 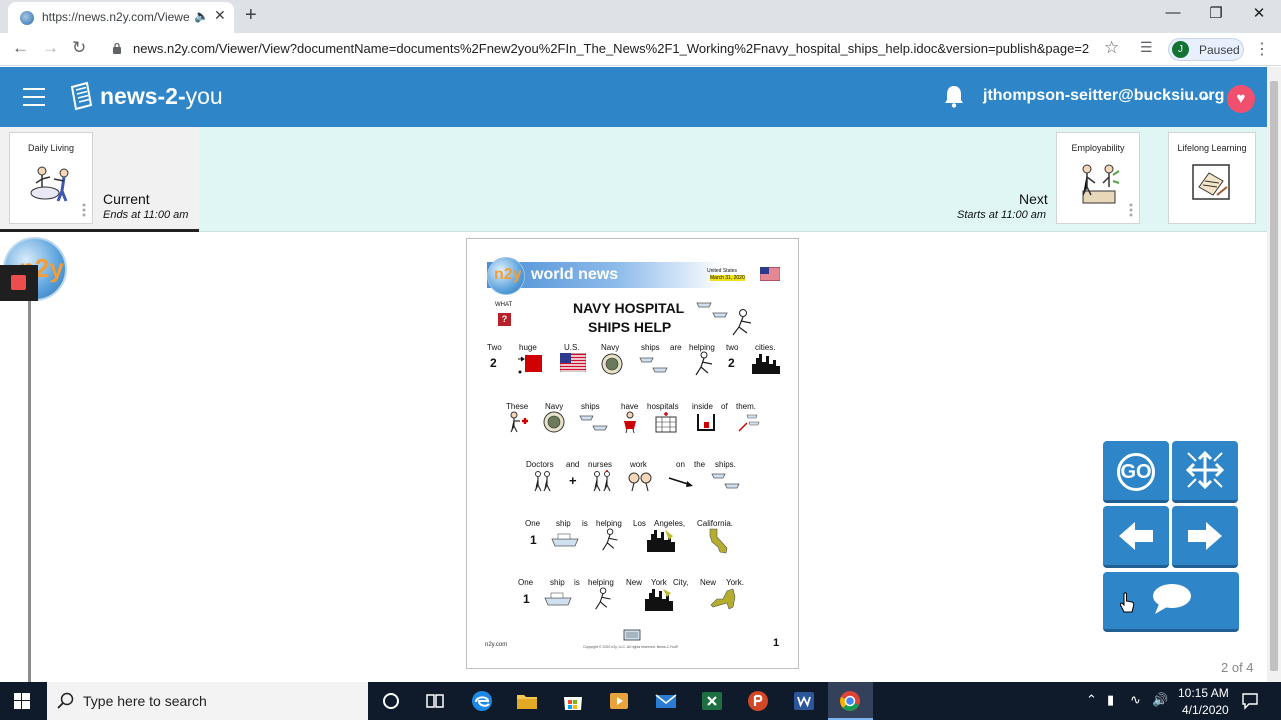 I want to click on california-map-icon, so click(x=718, y=541).